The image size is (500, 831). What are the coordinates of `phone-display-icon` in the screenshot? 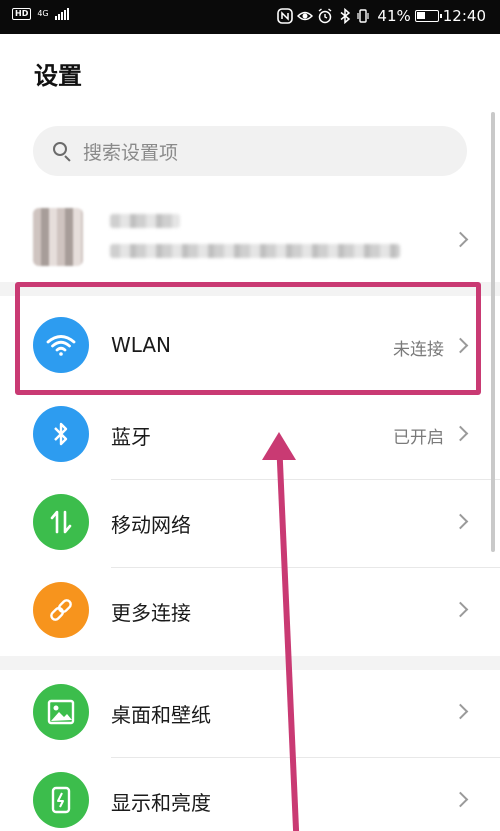 It's located at (61, 800).